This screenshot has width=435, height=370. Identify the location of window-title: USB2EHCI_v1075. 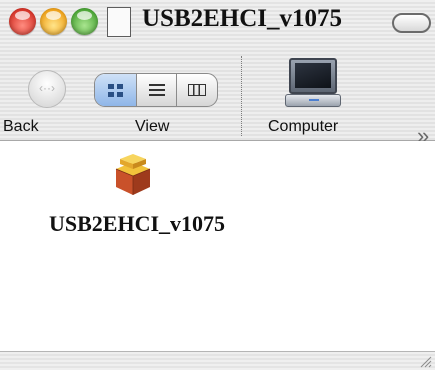
(242, 18).